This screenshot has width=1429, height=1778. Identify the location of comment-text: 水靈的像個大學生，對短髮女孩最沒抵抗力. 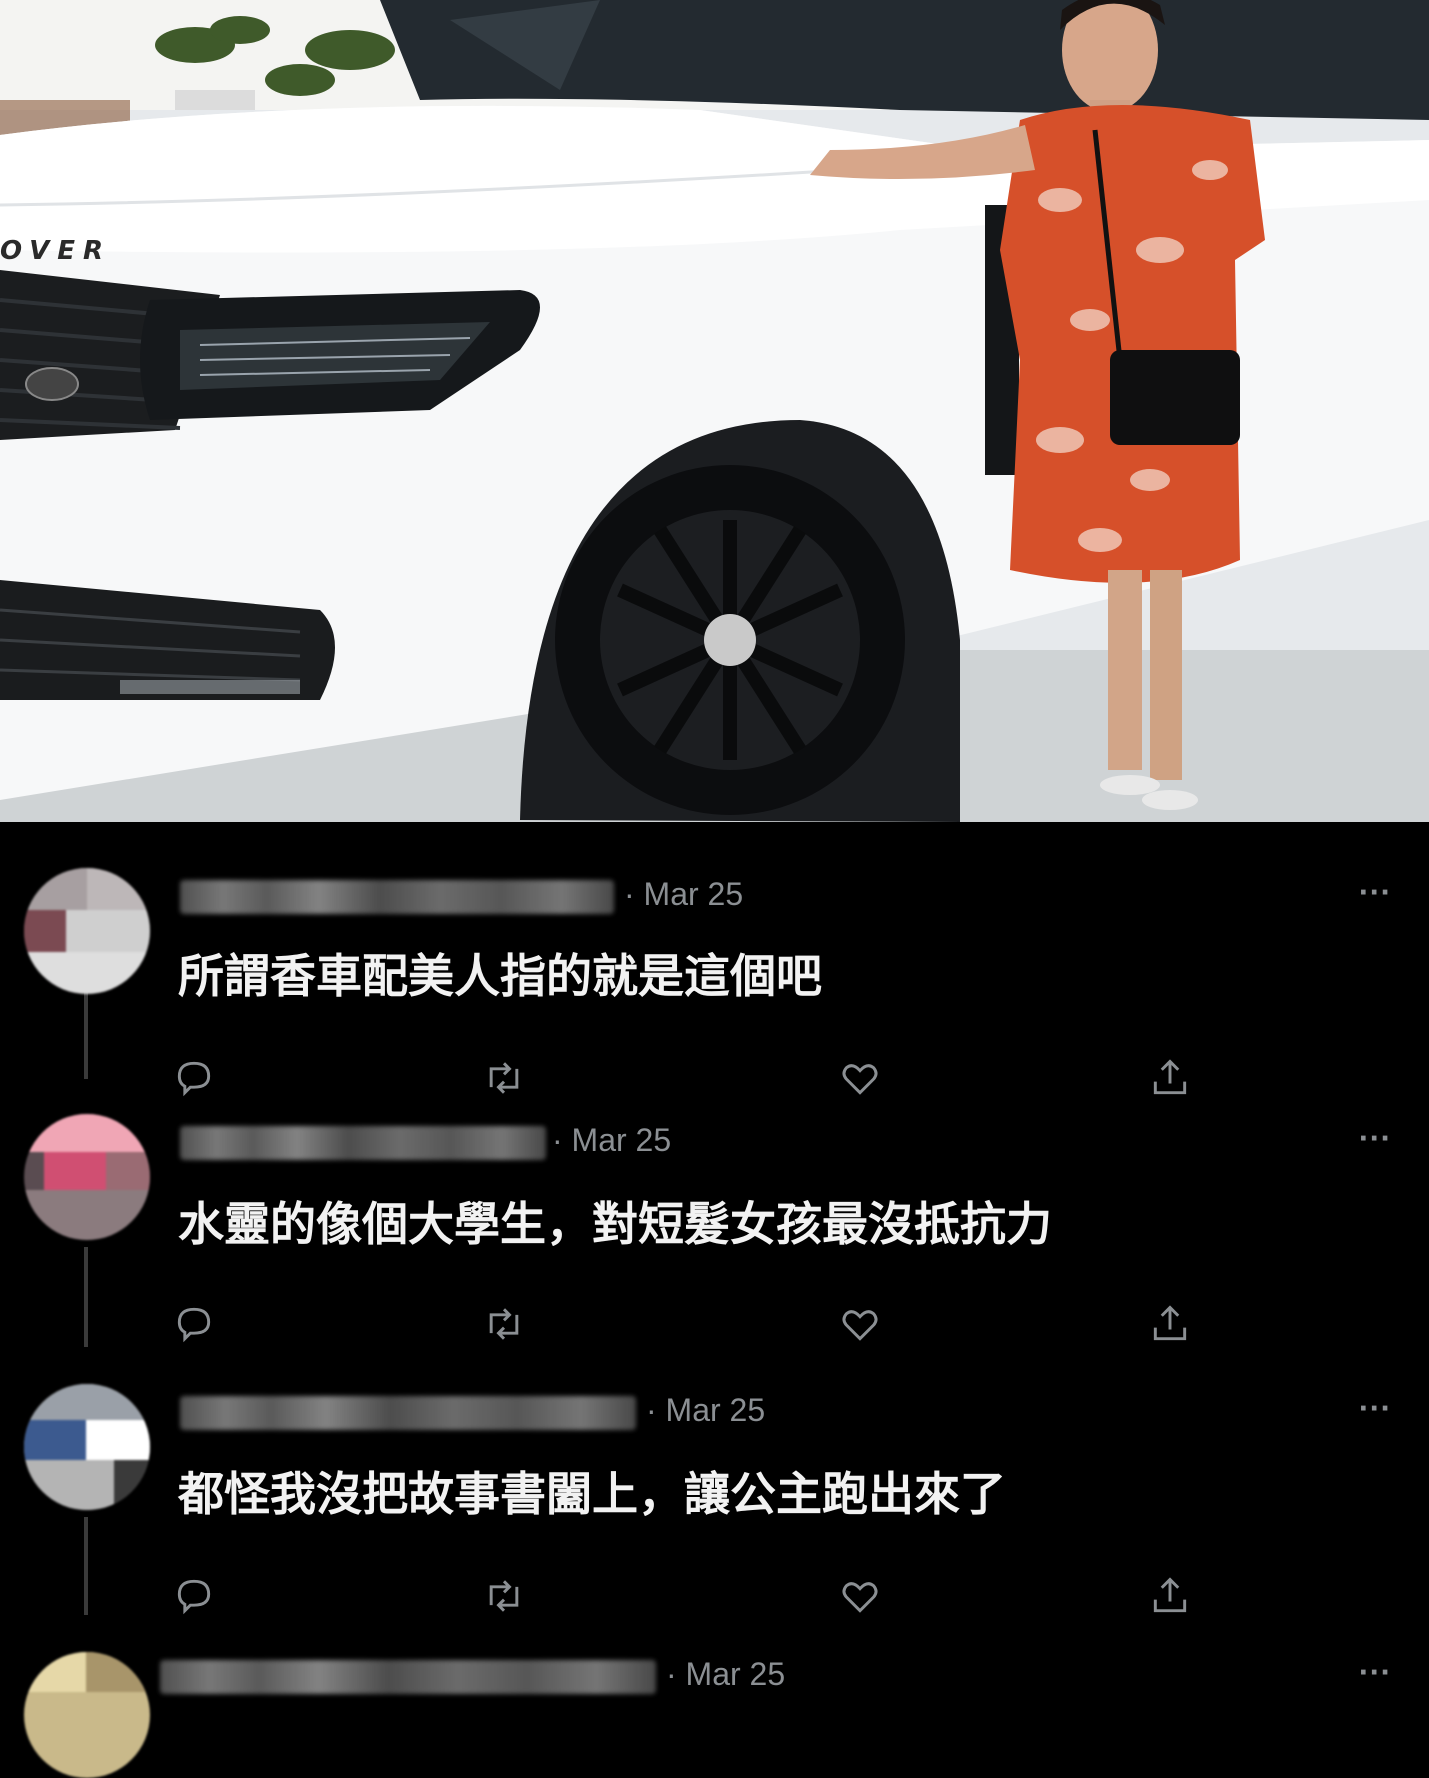
(615, 1224).